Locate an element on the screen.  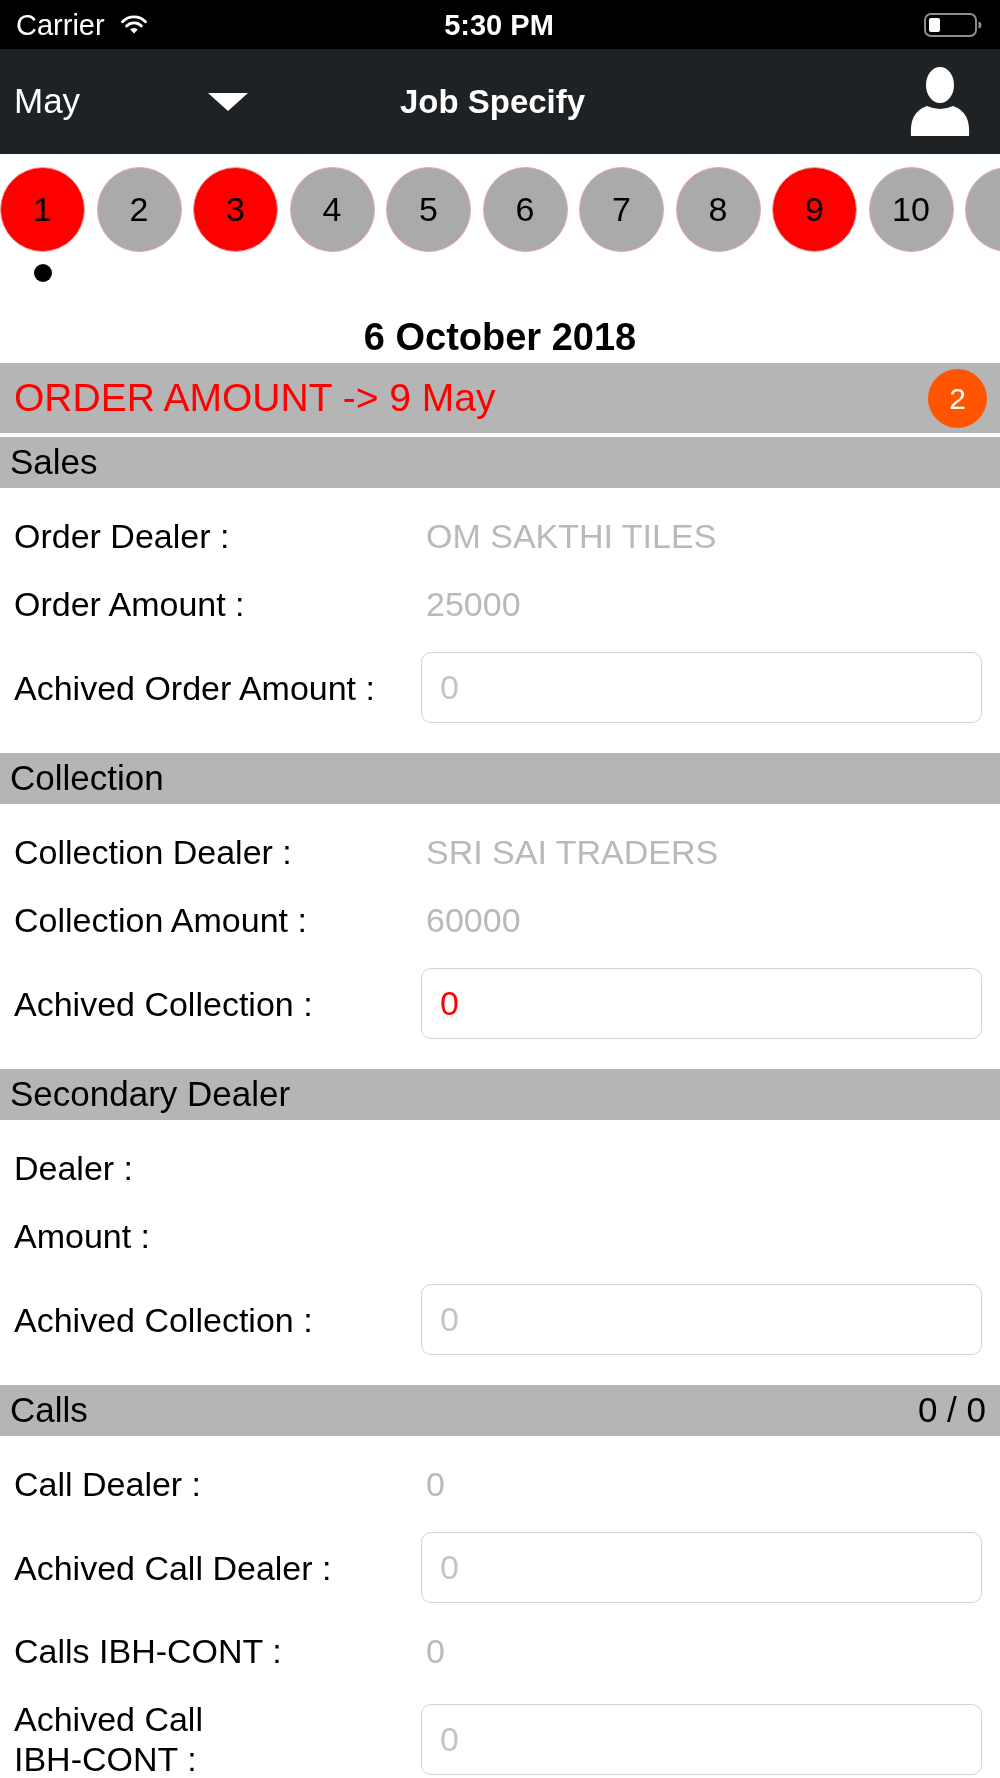
section-title: Collection is located at coordinates (87, 778).